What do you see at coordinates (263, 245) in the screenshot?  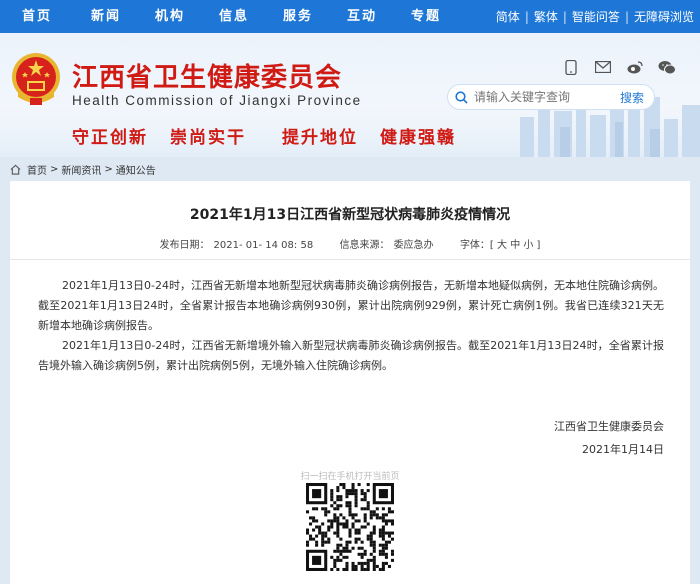 I see `publish-date: 2021- 01- 14 08: 58` at bounding box center [263, 245].